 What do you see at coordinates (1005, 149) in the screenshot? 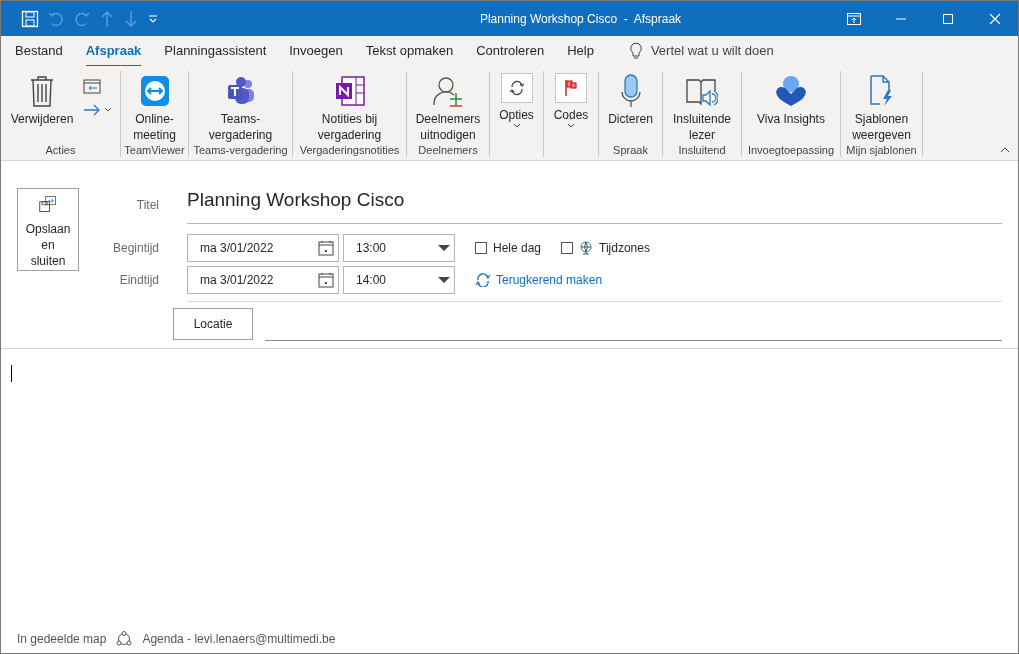
I see `collapse-ribbon-icon` at bounding box center [1005, 149].